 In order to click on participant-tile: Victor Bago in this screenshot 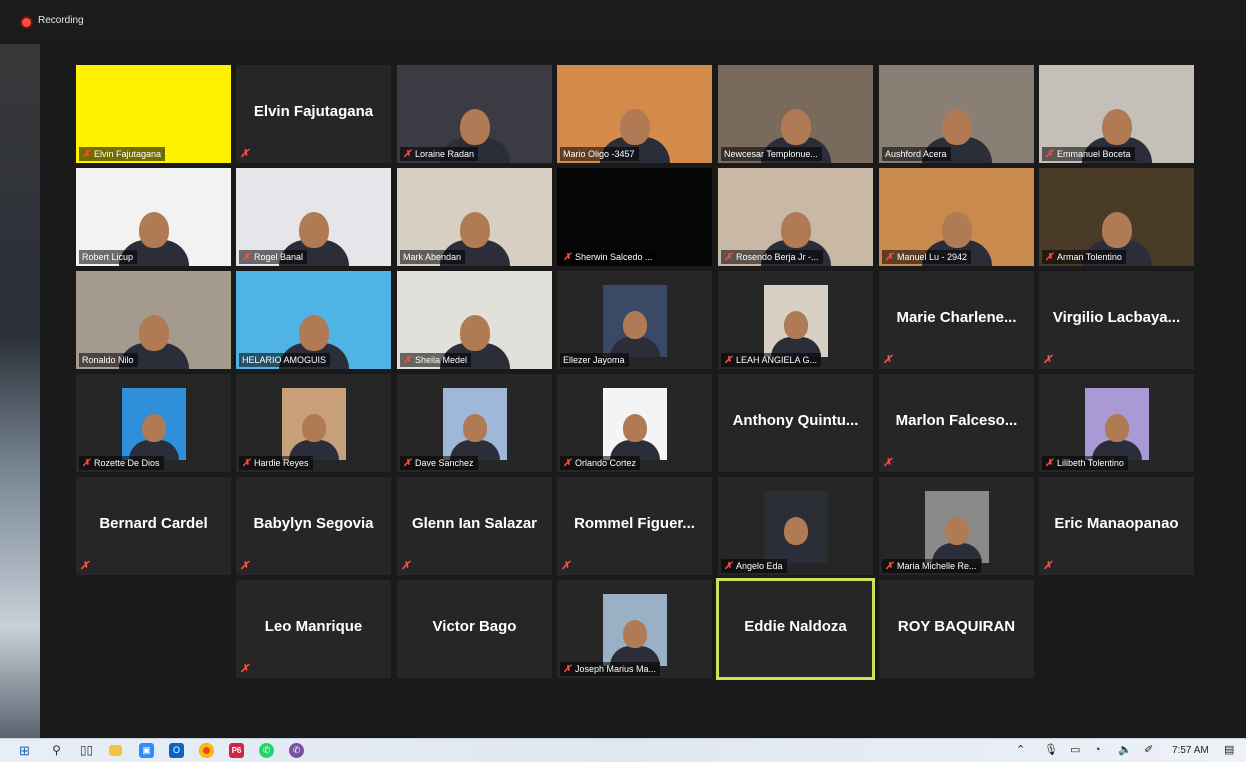, I will do `click(474, 629)`.